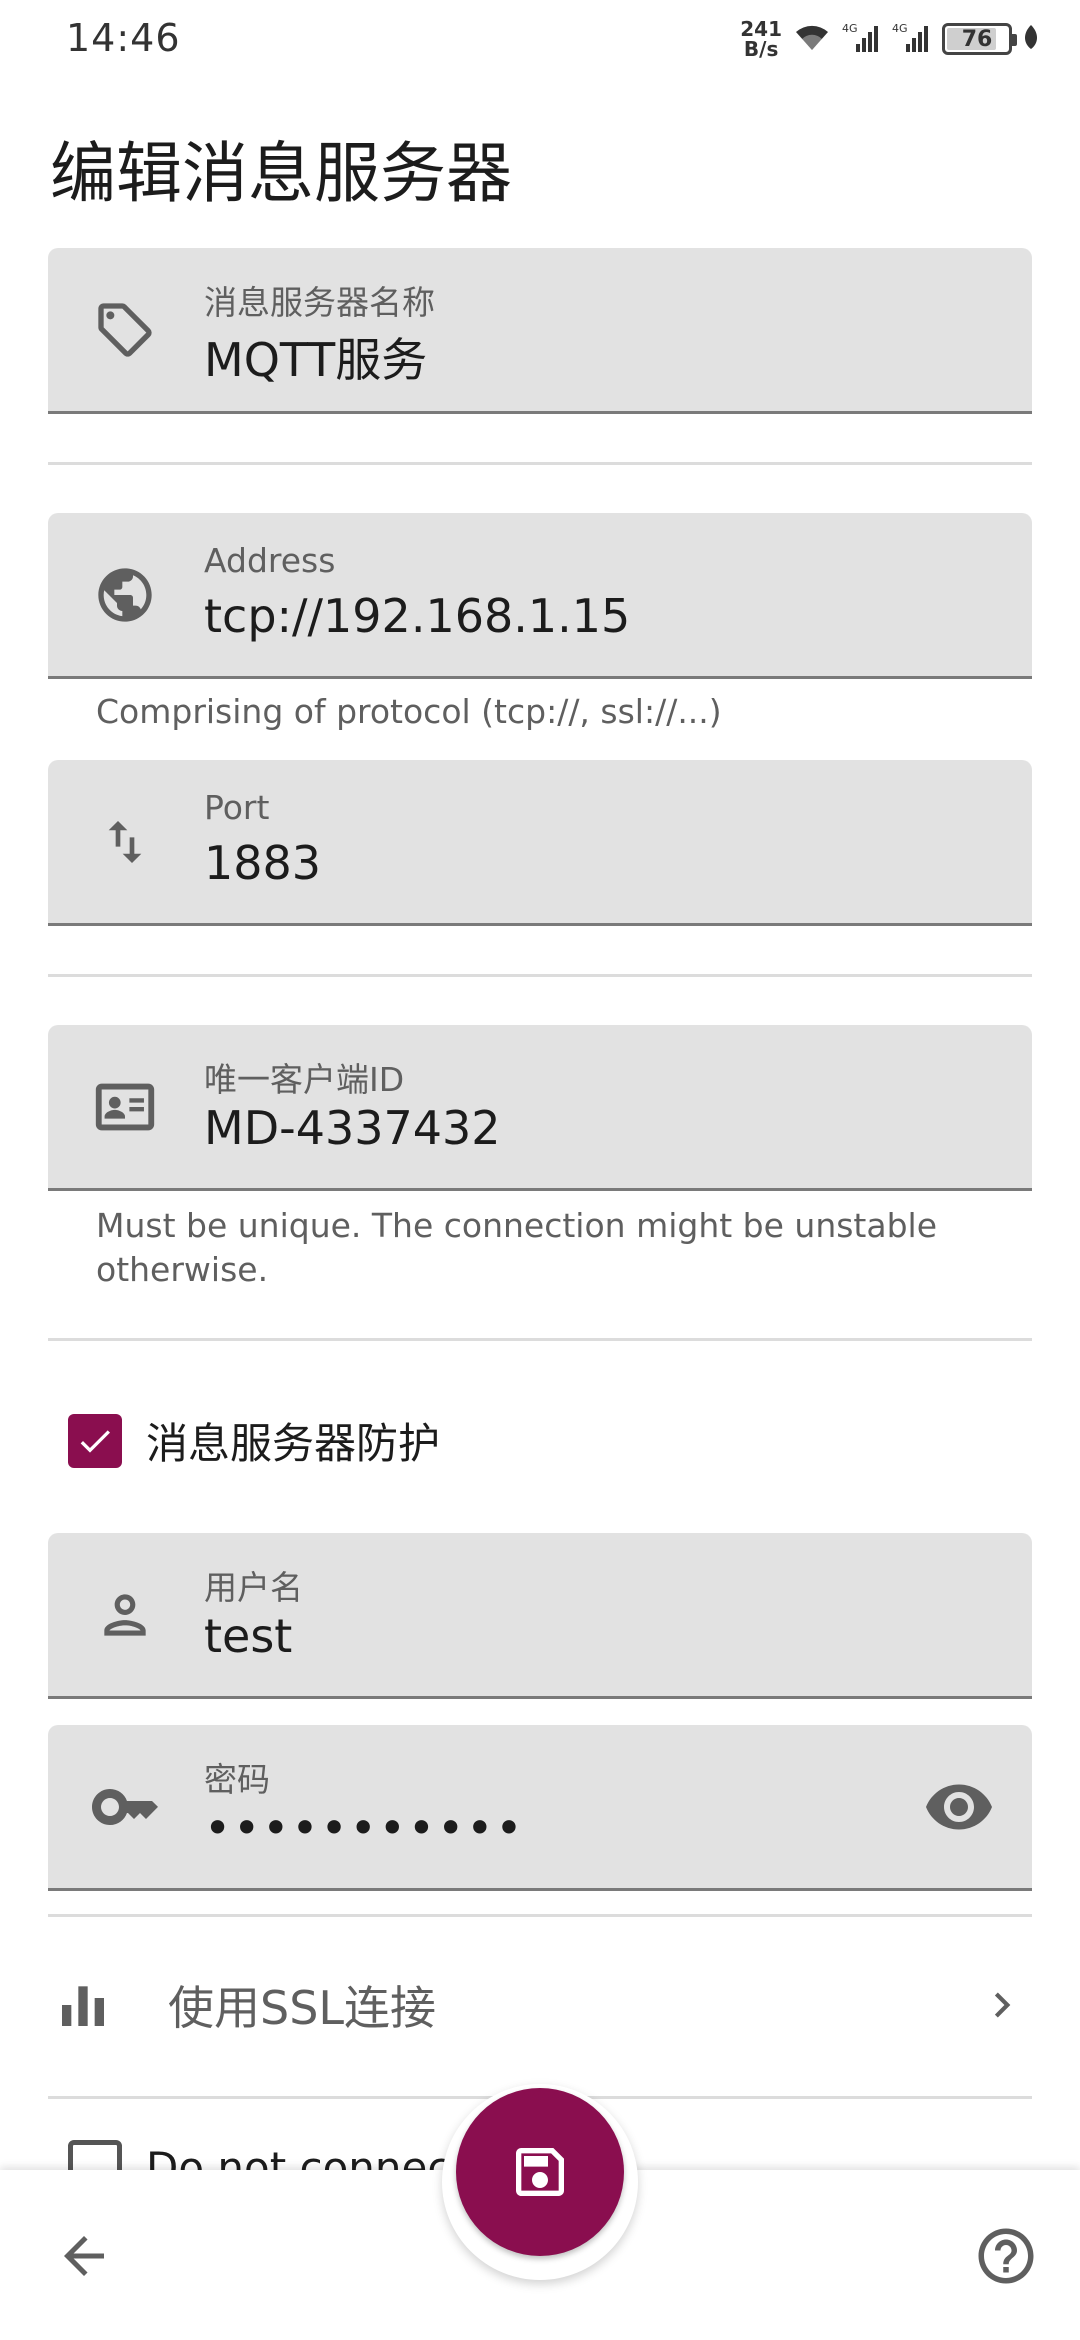 The height and width of the screenshot is (2340, 1080). Describe the element at coordinates (540, 2005) in the screenshot. I see `ssl-settings-row: 使用SSL连接` at that location.